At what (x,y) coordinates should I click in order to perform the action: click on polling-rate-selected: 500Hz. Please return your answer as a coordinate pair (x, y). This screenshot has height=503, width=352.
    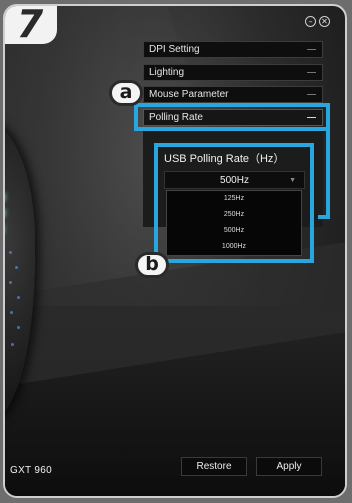
    Looking at the image, I should click on (234, 180).